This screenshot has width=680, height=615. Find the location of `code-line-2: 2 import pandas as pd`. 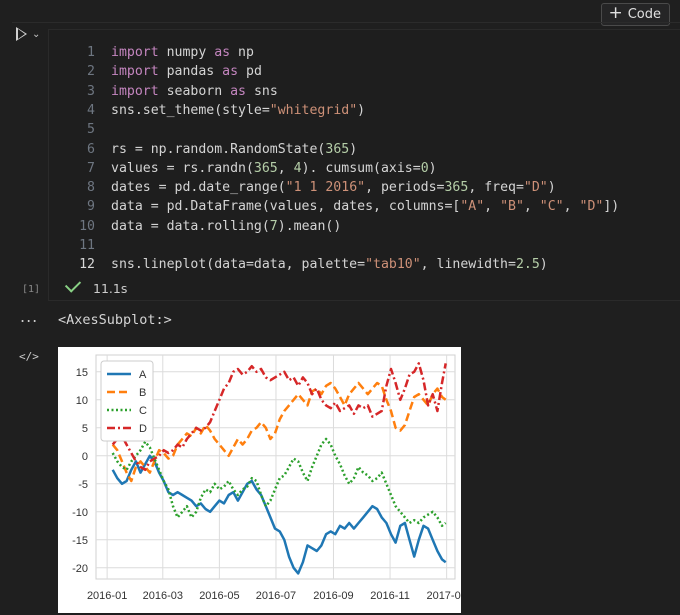

code-line-2: 2 import pandas as pd is located at coordinates (364, 71).